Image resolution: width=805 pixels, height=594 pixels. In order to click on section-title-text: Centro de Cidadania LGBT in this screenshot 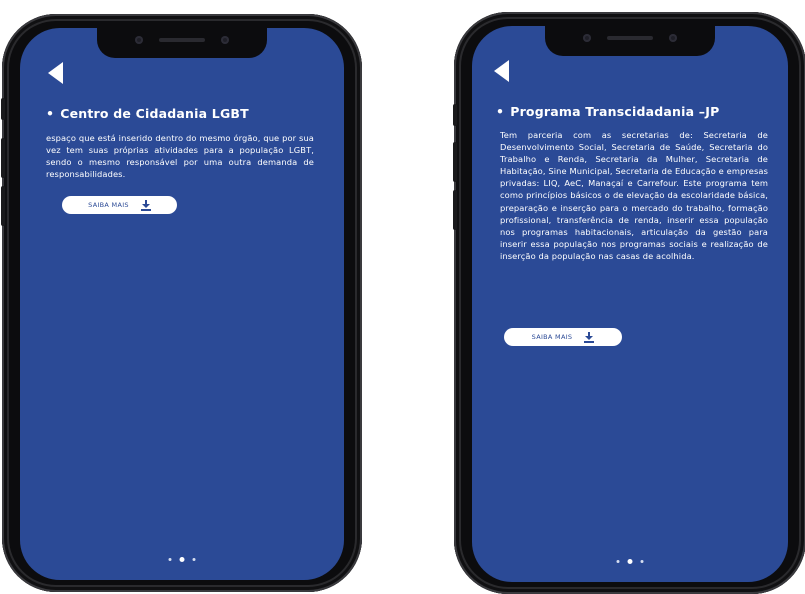, I will do `click(154, 113)`.